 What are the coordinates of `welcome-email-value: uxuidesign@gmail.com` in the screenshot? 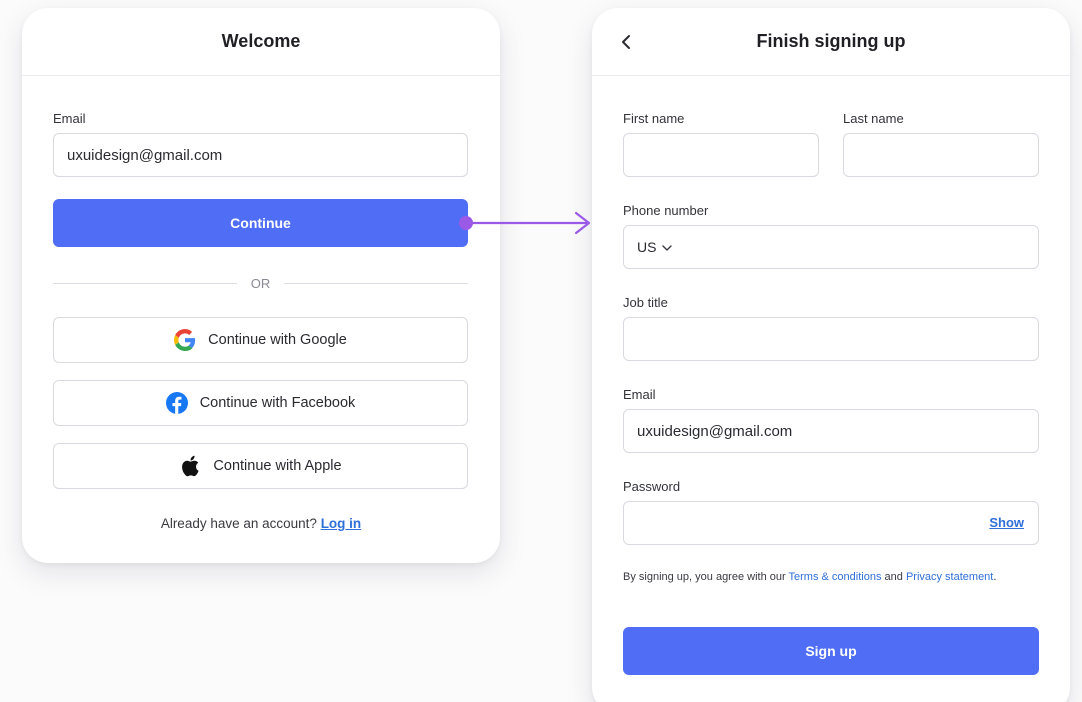 It's located at (145, 155).